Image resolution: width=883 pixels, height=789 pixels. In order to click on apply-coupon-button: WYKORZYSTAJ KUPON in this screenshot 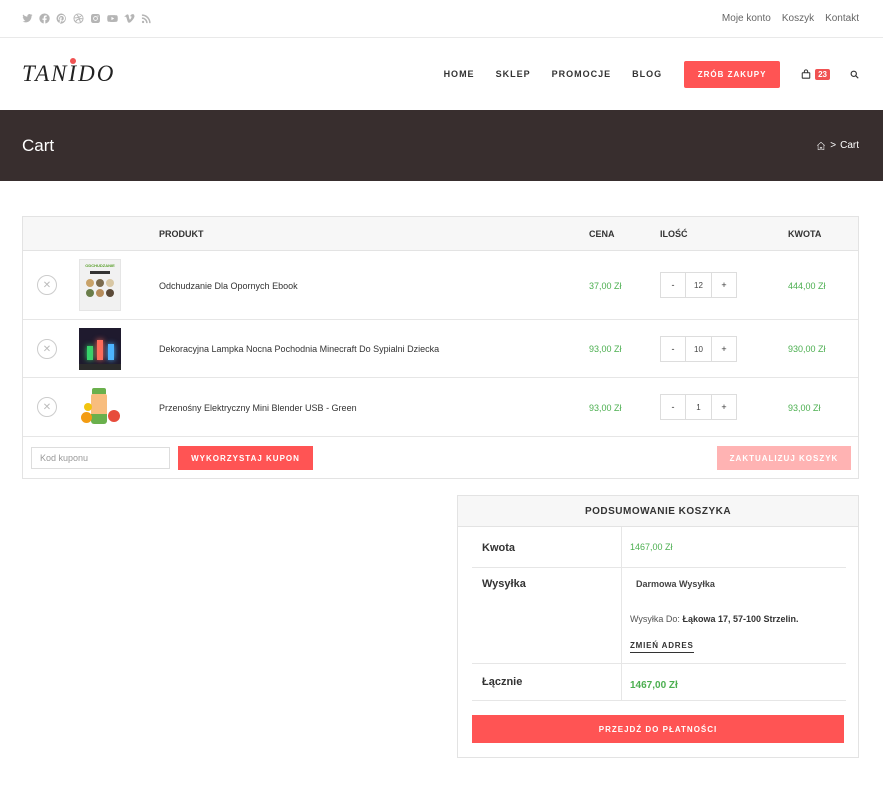, I will do `click(245, 458)`.